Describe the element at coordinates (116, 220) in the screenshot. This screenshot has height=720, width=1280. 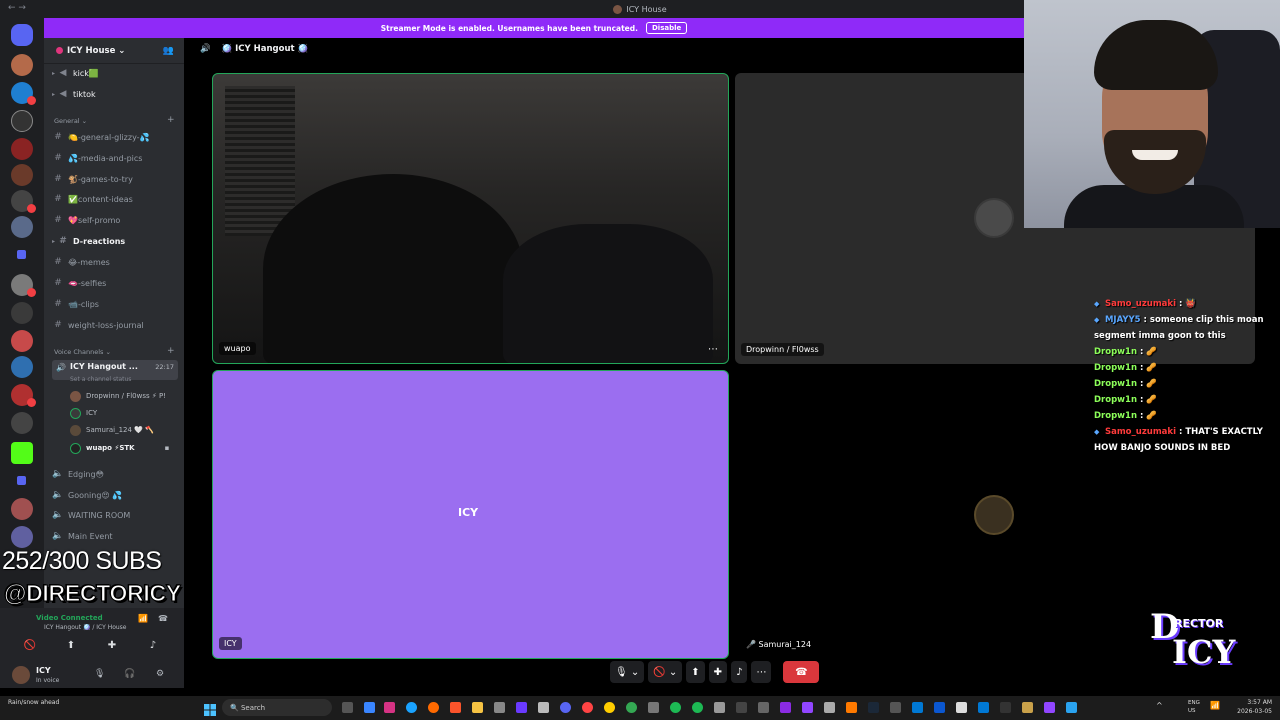
I see `channel-self-promo: # 💖self-promo` at that location.